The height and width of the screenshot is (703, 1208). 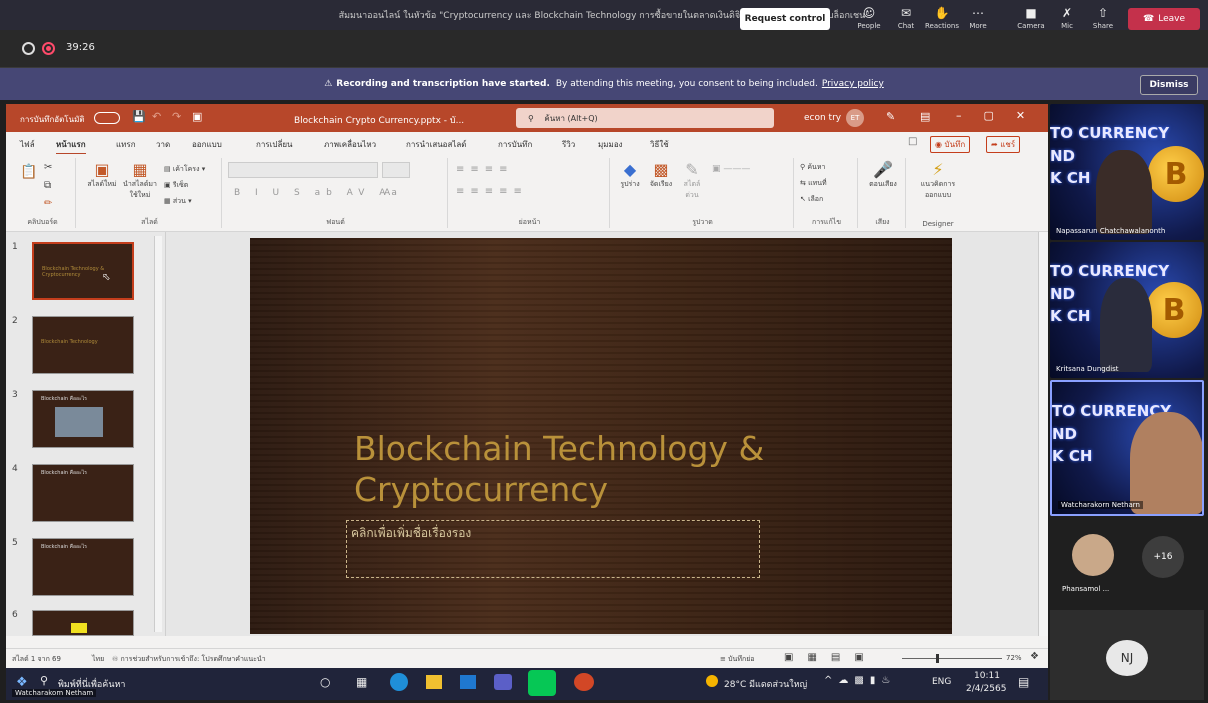 What do you see at coordinates (468, 682) in the screenshot?
I see `mail-icon` at bounding box center [468, 682].